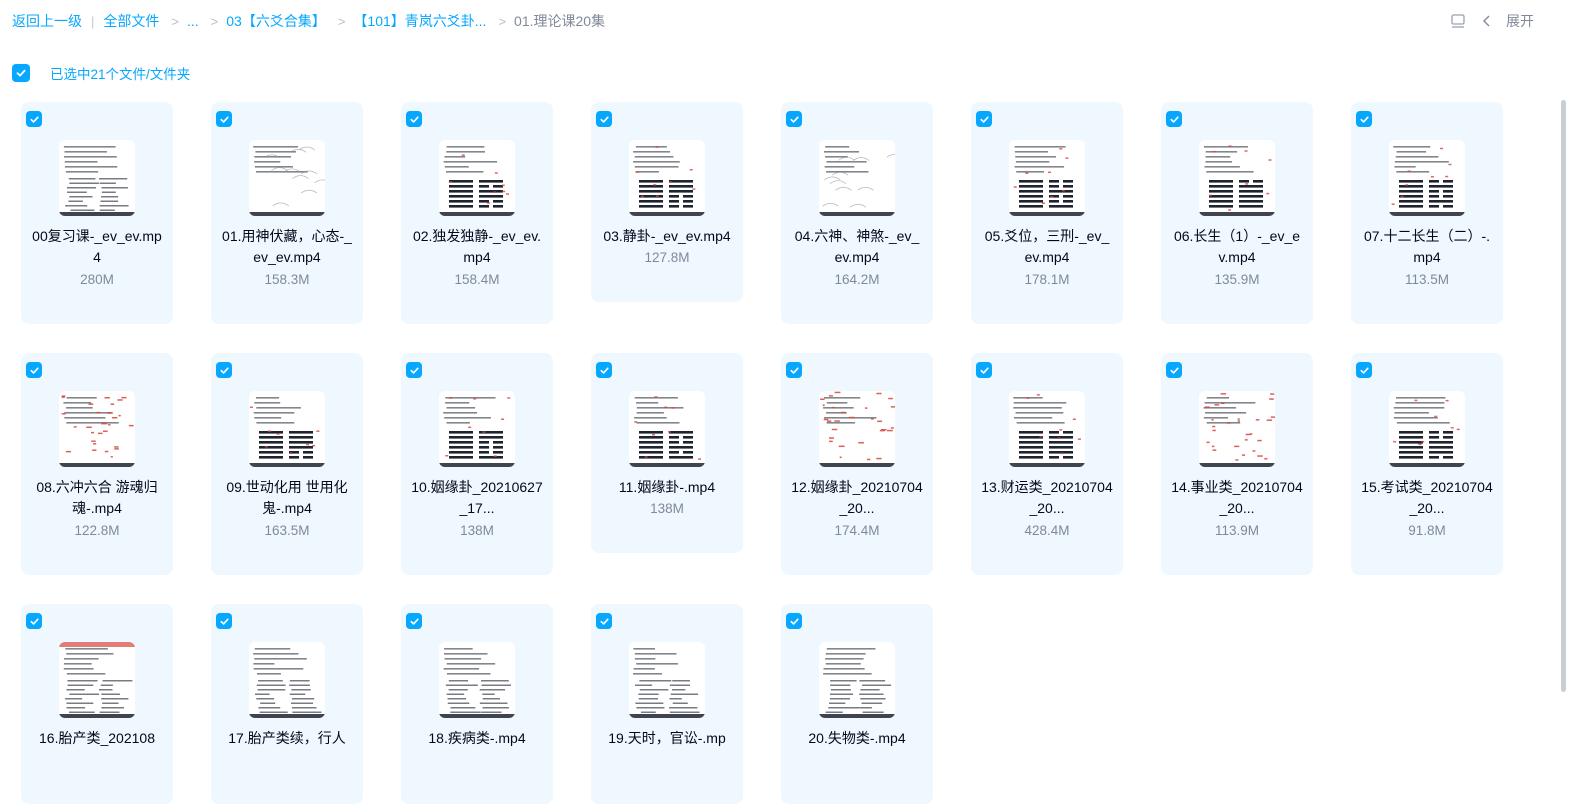 The image size is (1570, 804). I want to click on file-card-21: 20.失物类-.mp4, so click(857, 704).